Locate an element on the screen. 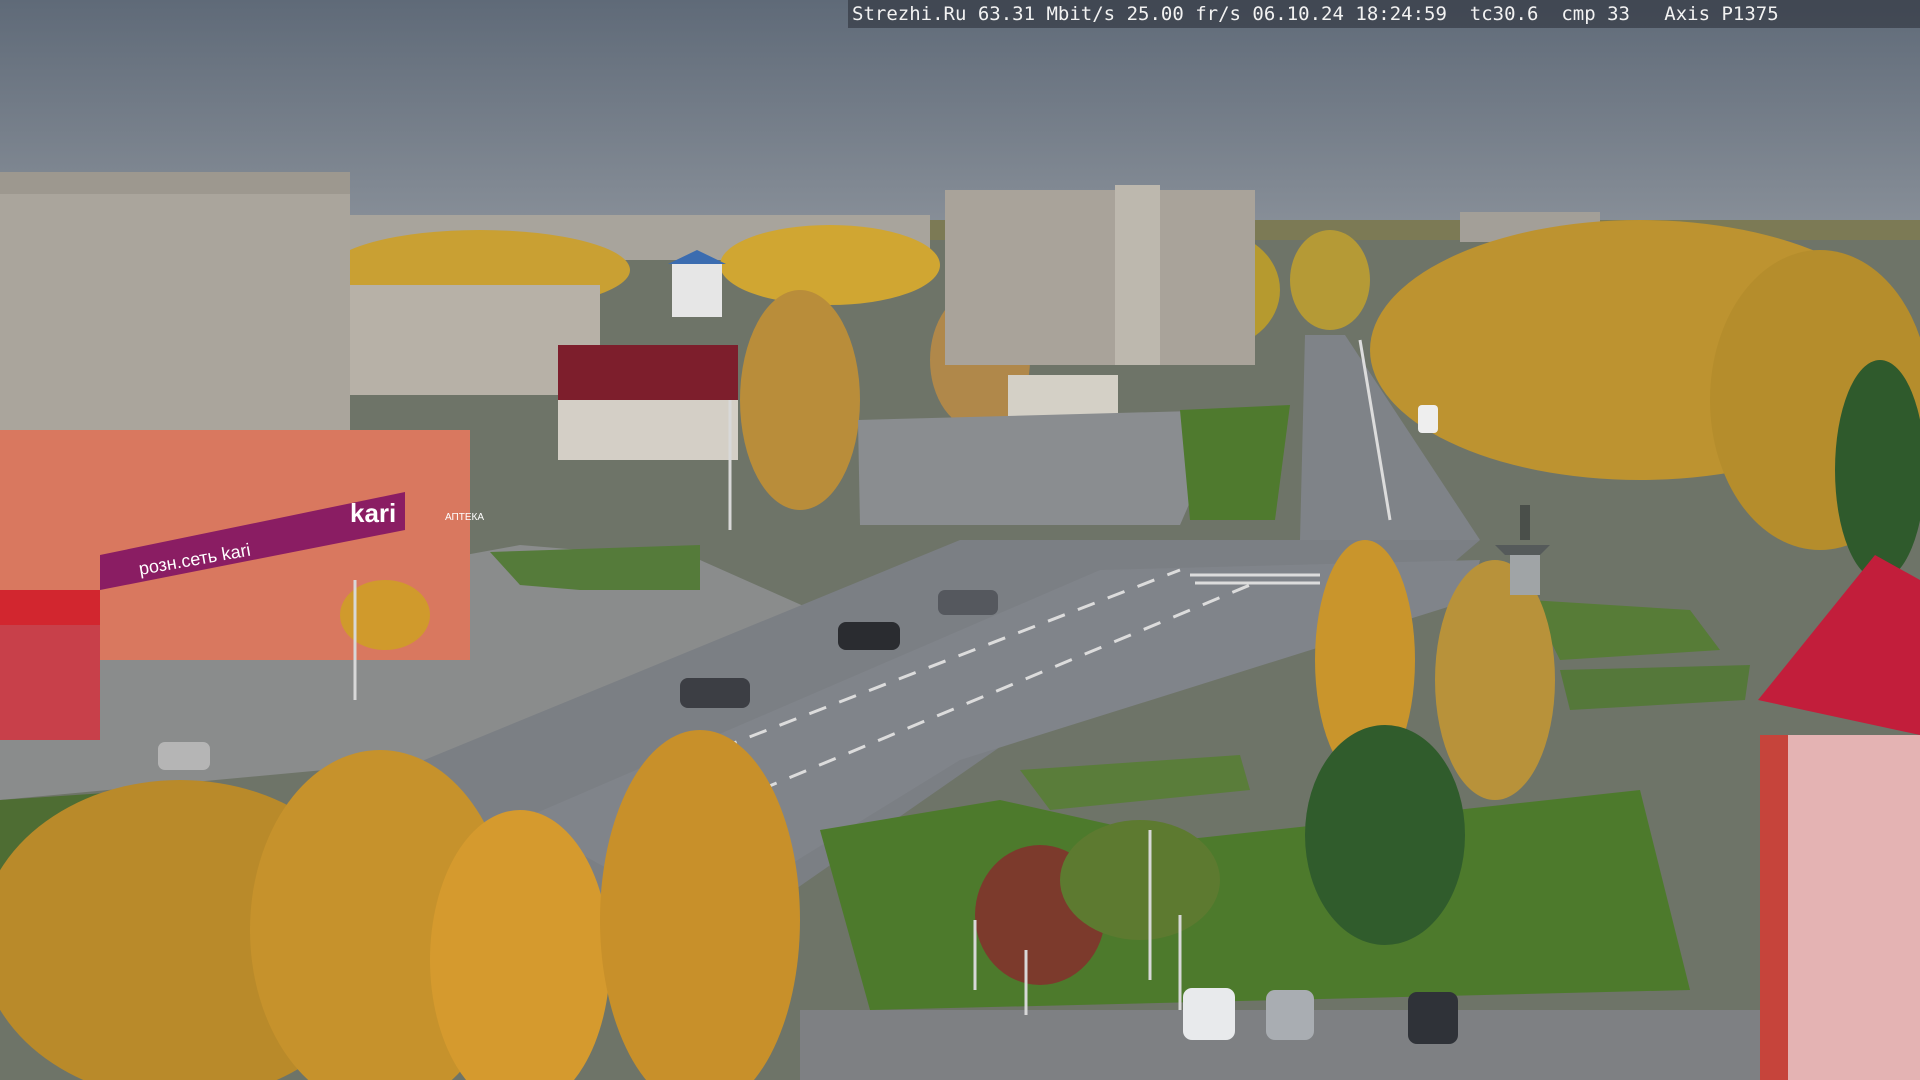 The image size is (1920, 1080). date: 06.10.24 is located at coordinates (1298, 14).